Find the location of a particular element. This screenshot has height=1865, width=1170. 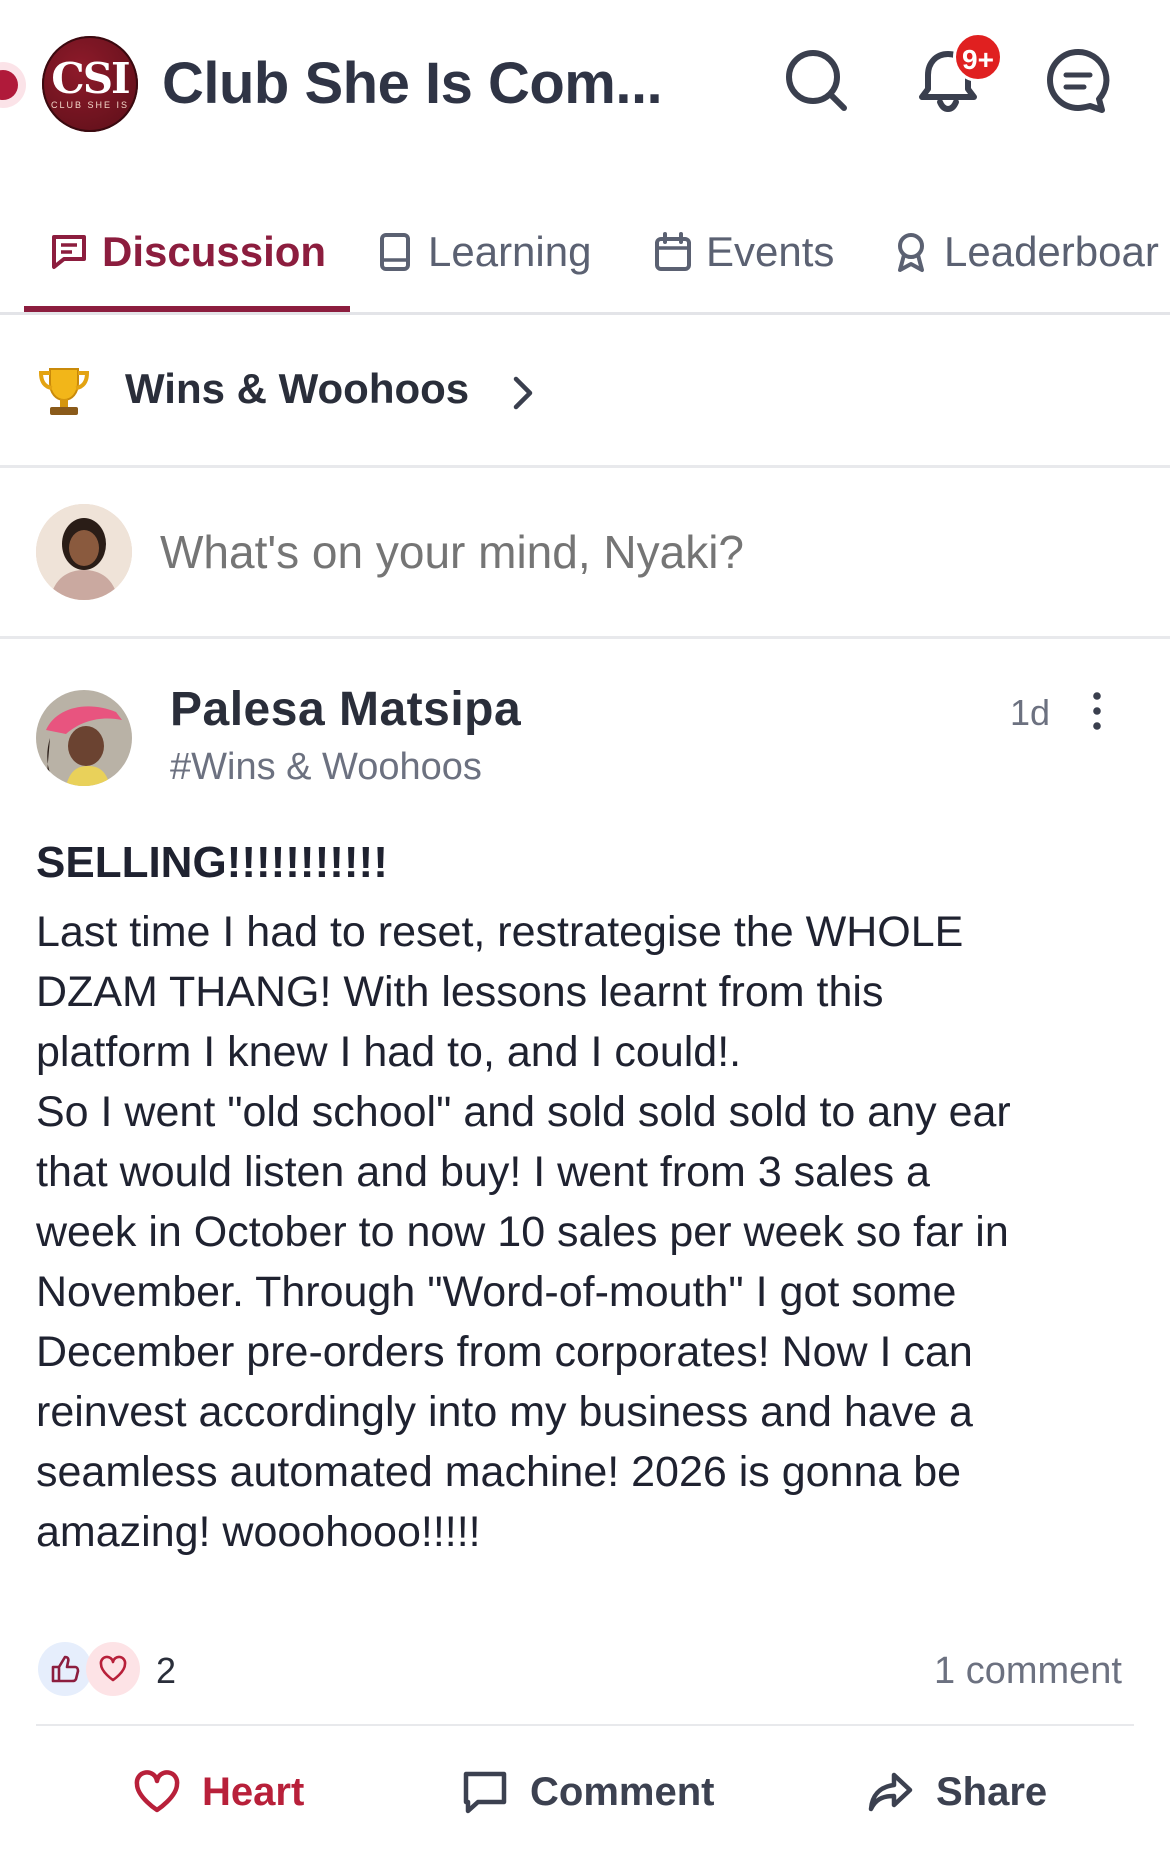

post-composer is located at coordinates (585, 553).